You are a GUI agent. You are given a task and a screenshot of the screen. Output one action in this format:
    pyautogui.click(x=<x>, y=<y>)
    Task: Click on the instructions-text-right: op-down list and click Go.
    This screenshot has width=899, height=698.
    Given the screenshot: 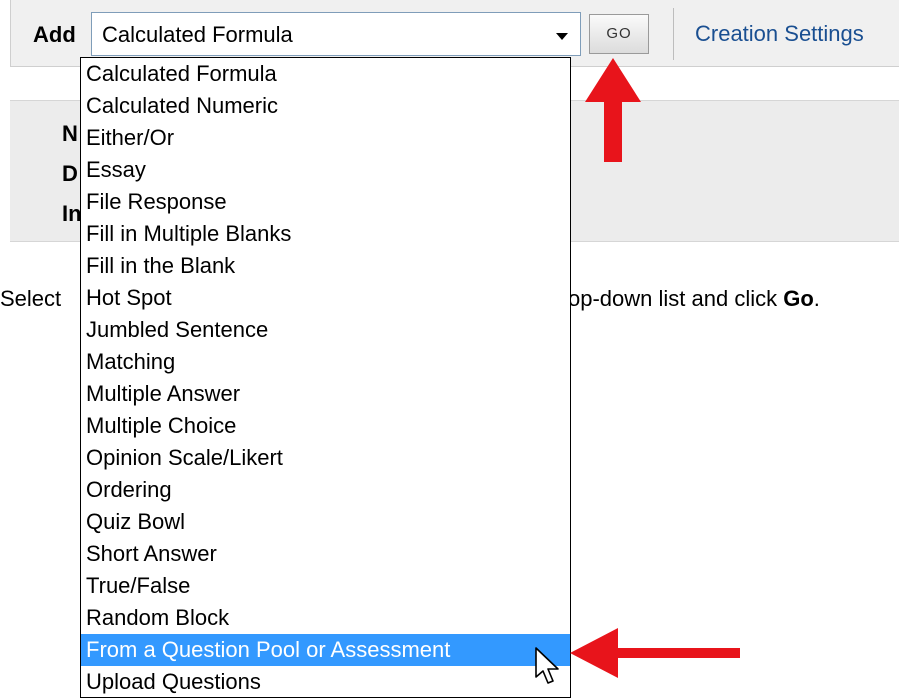 What is the action you would take?
    pyautogui.click(x=694, y=299)
    